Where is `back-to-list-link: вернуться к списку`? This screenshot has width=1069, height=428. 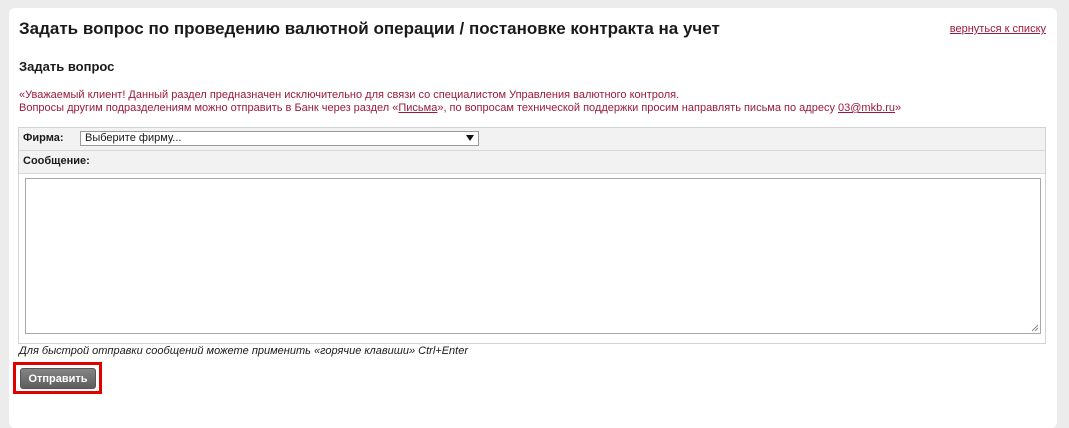 back-to-list-link: вернуться к списку is located at coordinates (998, 29).